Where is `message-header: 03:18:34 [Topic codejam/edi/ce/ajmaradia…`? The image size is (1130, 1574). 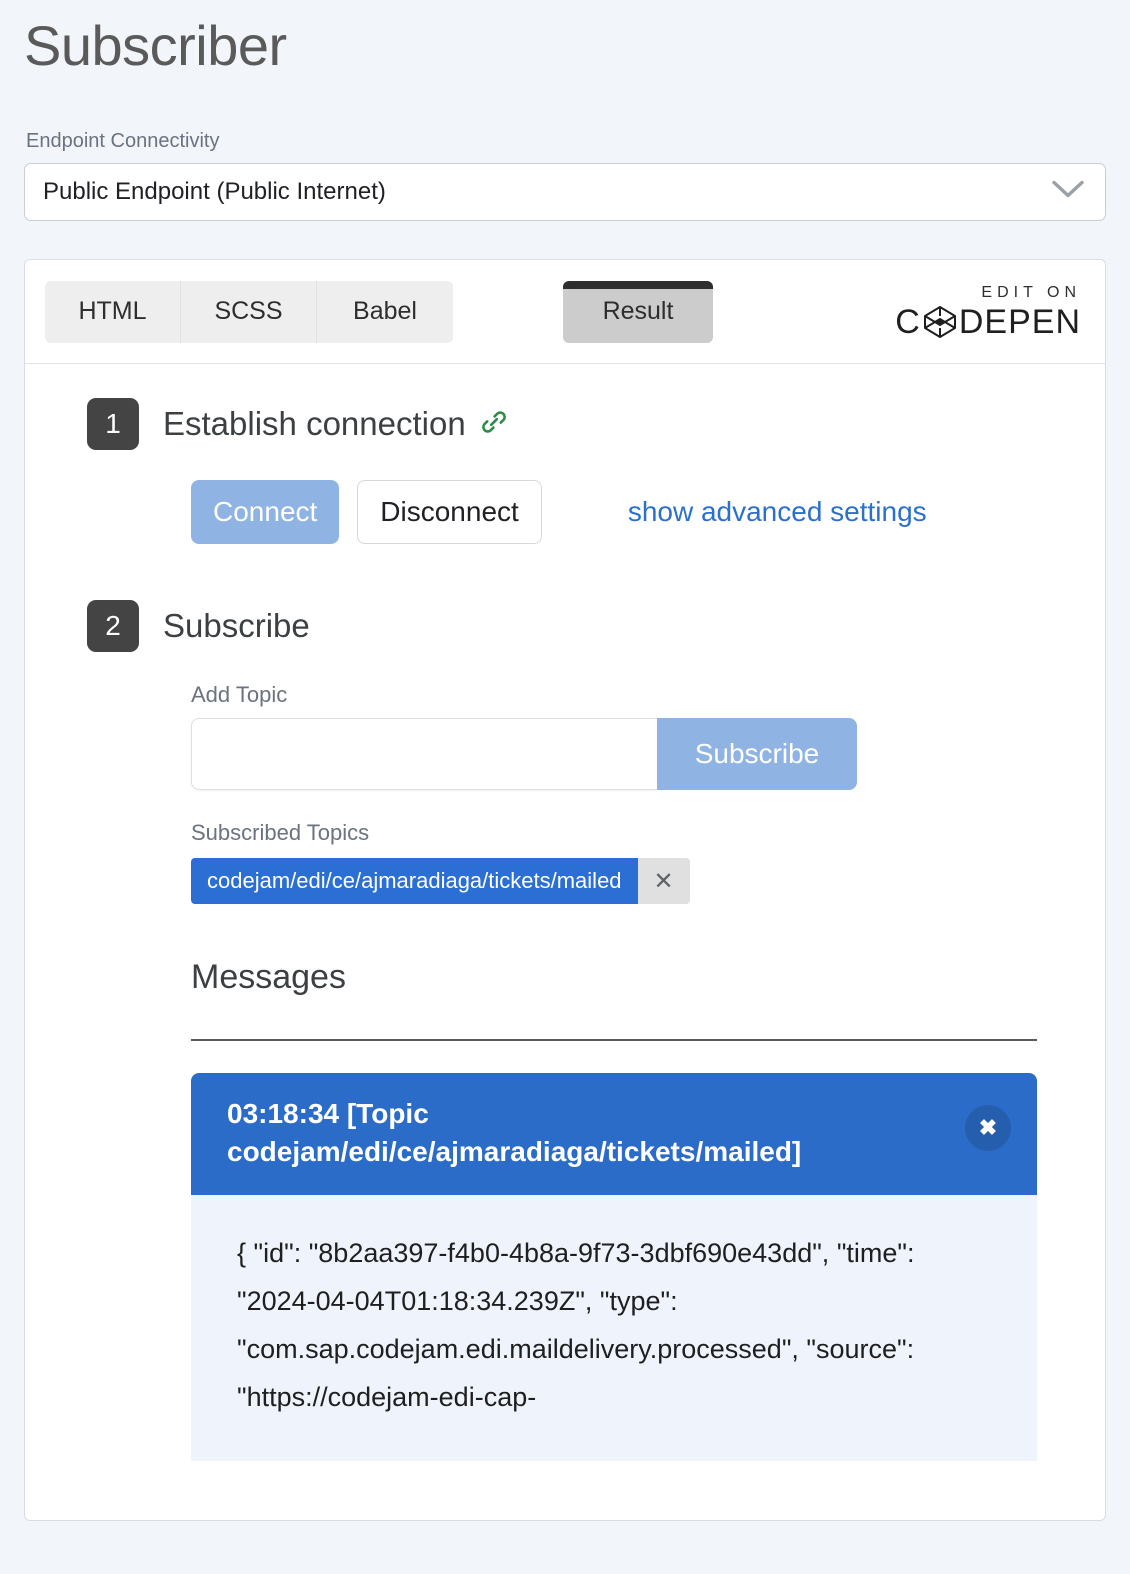 message-header: 03:18:34 [Topic codejam/edi/ce/ajmaradia… is located at coordinates (614, 1134).